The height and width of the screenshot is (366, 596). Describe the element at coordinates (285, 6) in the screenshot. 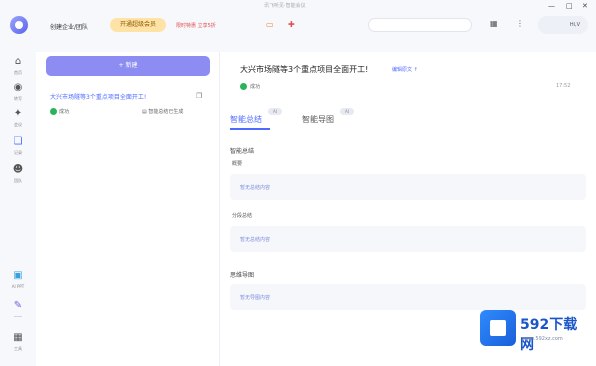

I see `window-title: 讯飞听见·智能会议` at that location.